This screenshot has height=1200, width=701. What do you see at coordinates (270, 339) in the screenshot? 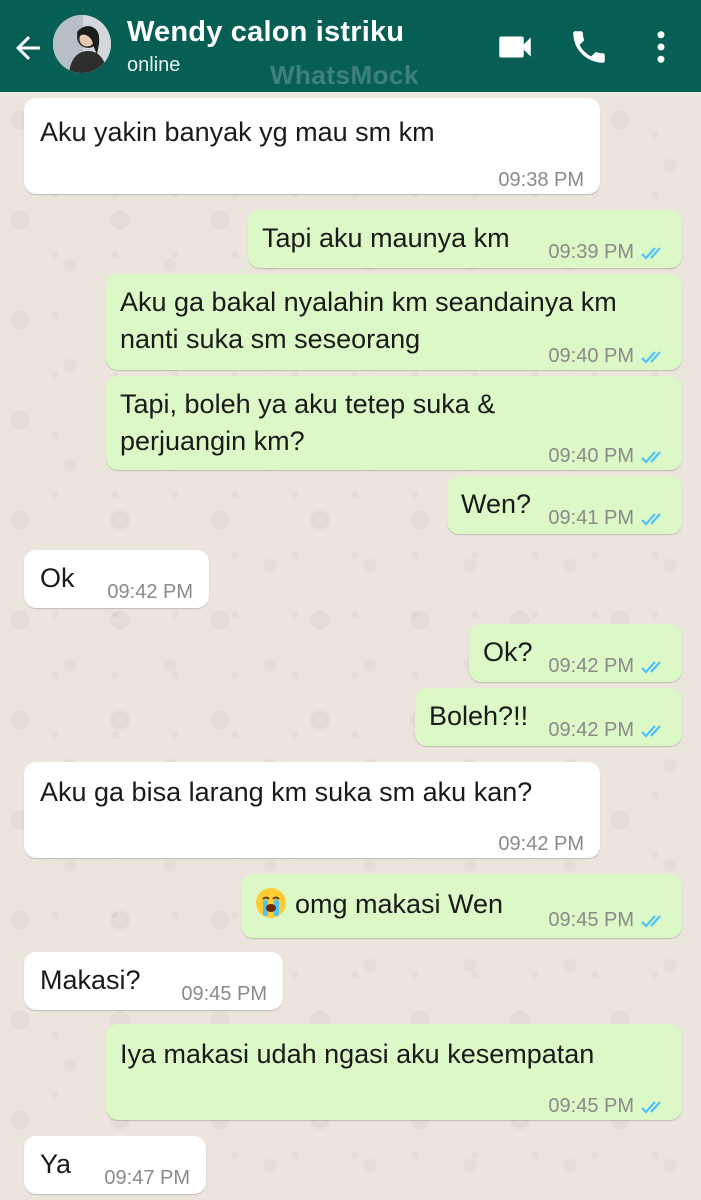
I see `message-text-line2: nanti suka sm seseorang` at bounding box center [270, 339].